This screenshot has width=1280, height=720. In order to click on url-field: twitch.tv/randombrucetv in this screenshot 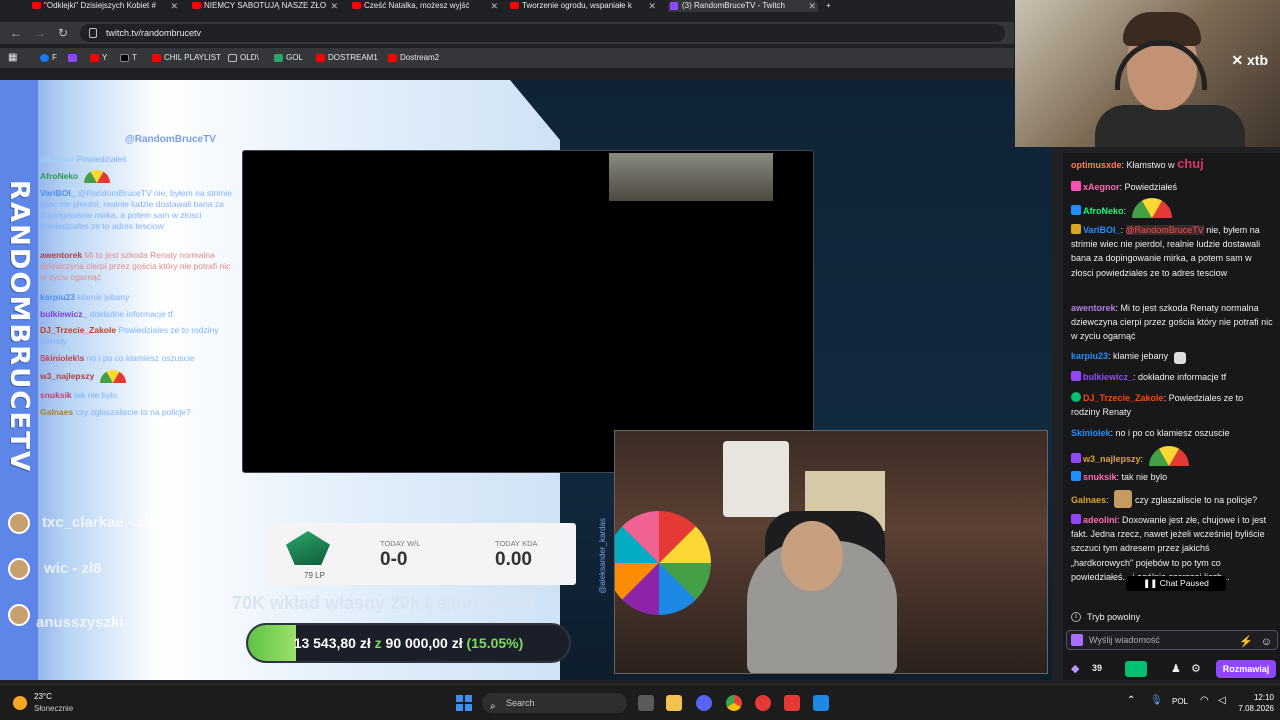, I will do `click(542, 33)`.